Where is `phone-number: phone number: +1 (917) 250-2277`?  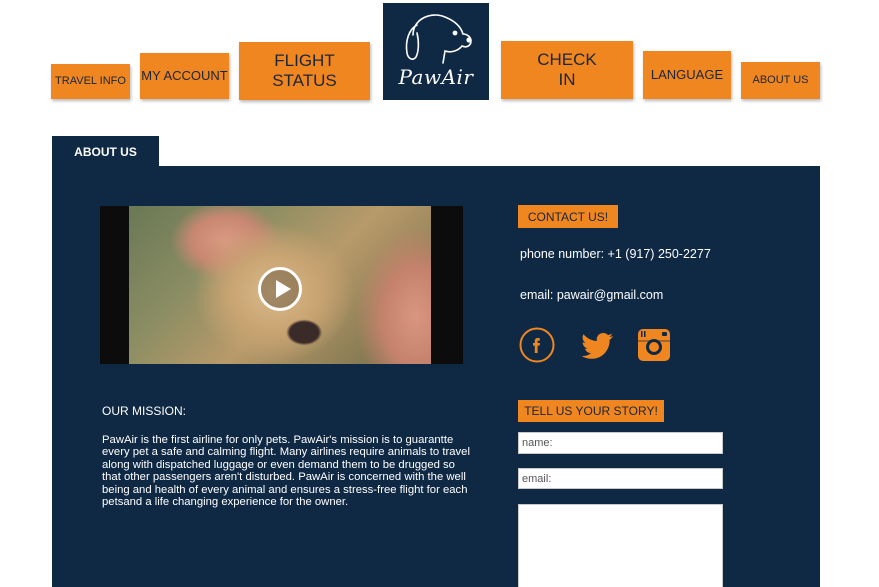 phone-number: phone number: +1 (917) 250-2277 is located at coordinates (615, 254).